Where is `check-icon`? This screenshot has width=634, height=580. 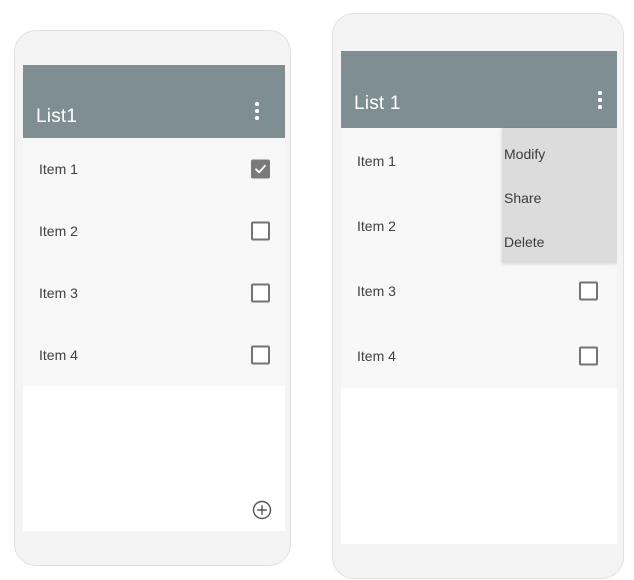 check-icon is located at coordinates (260, 169).